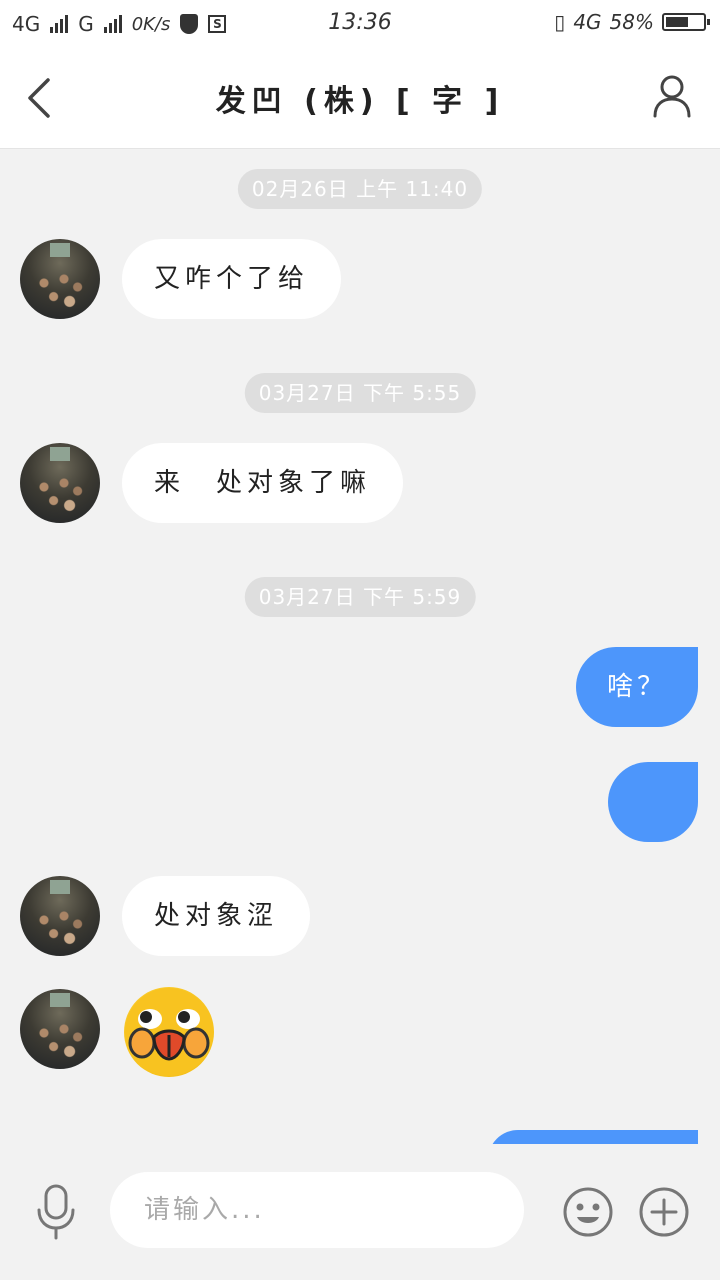 This screenshot has height=1280, width=720. What do you see at coordinates (686, 22) in the screenshot?
I see `battery-icon` at bounding box center [686, 22].